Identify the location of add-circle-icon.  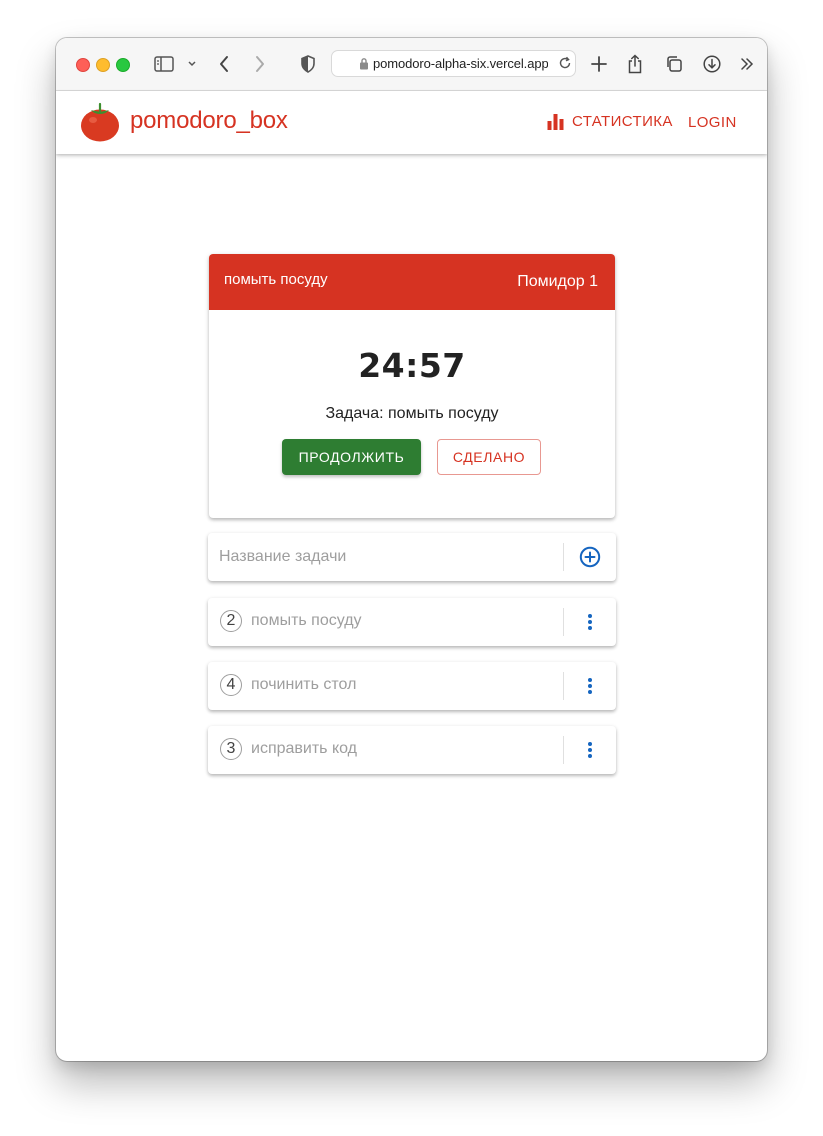
(590, 557).